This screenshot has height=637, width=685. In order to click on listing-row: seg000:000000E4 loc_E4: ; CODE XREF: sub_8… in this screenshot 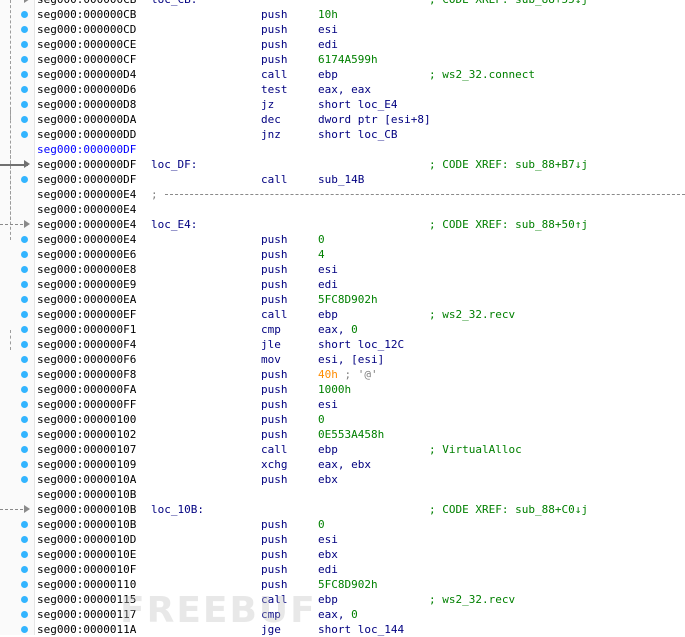, I will do `click(361, 224)`.